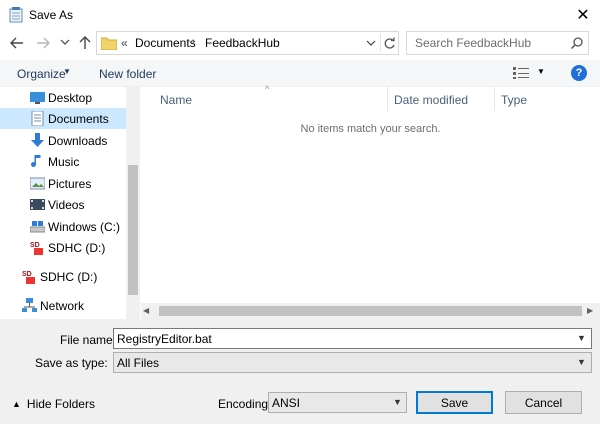  I want to click on empty-state-message: No items match your search., so click(370, 129).